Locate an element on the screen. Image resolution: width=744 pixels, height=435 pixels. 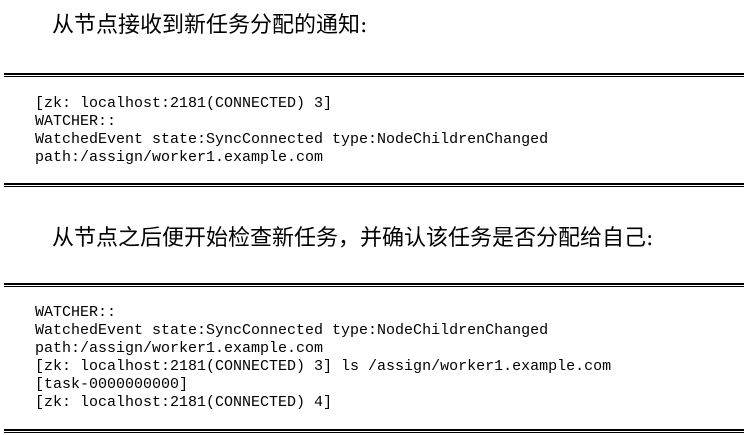
code-line: [task-0000000000] is located at coordinates (112, 384).